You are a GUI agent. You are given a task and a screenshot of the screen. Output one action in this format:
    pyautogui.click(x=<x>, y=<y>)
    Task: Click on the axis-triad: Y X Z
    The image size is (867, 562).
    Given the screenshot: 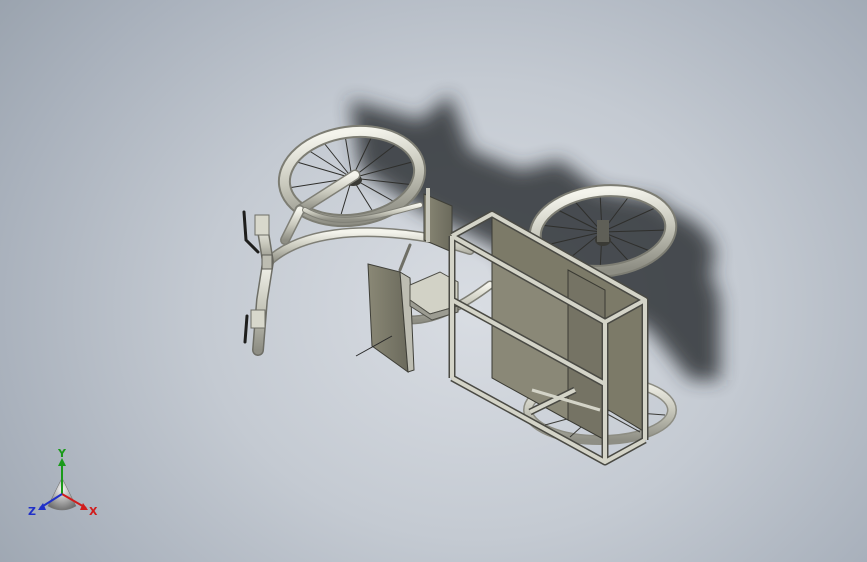 What is the action you would take?
    pyautogui.click(x=68, y=488)
    